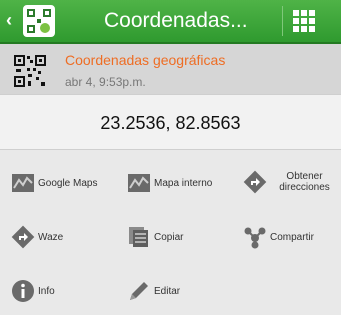  Describe the element at coordinates (68, 183) in the screenshot. I see `google-maps-label: Google Maps` at that location.